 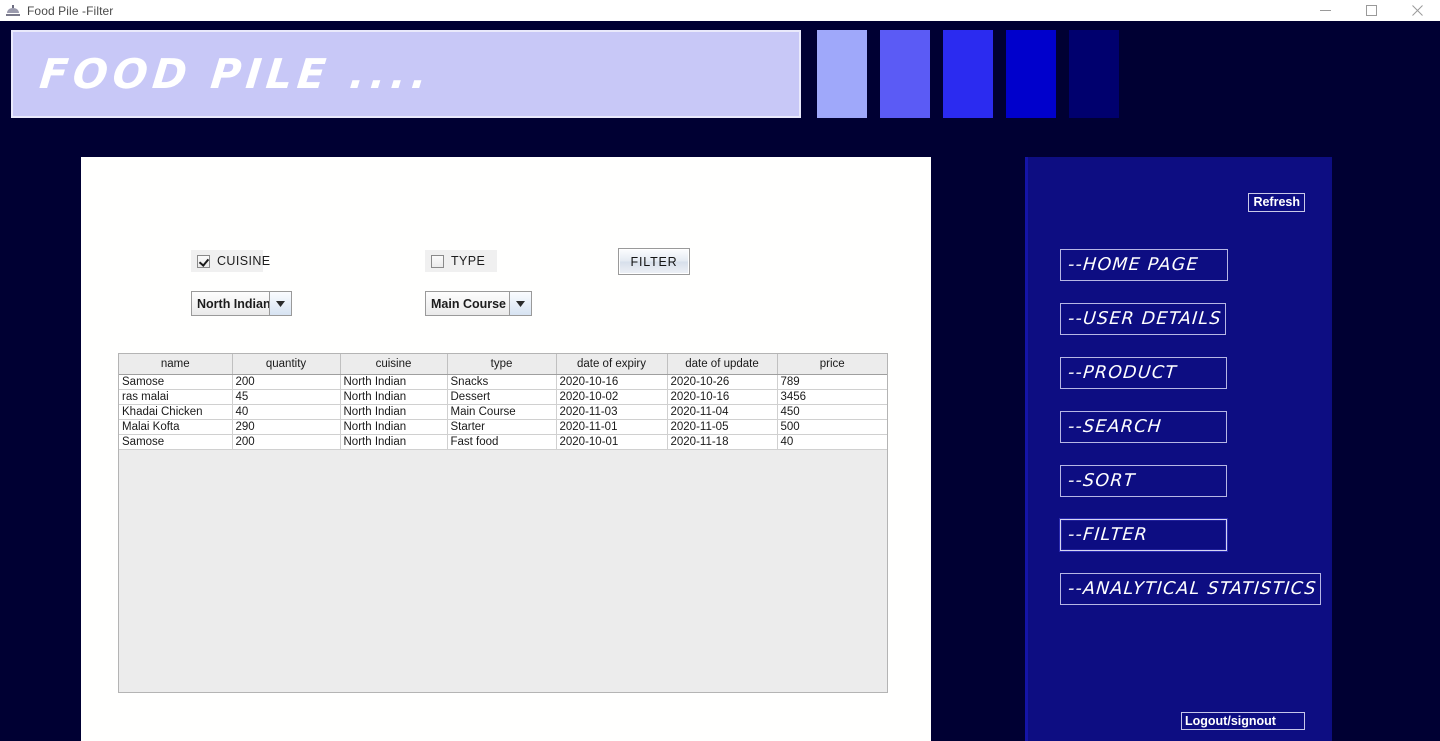 I want to click on cell-update: 2020-11-05, so click(x=722, y=427).